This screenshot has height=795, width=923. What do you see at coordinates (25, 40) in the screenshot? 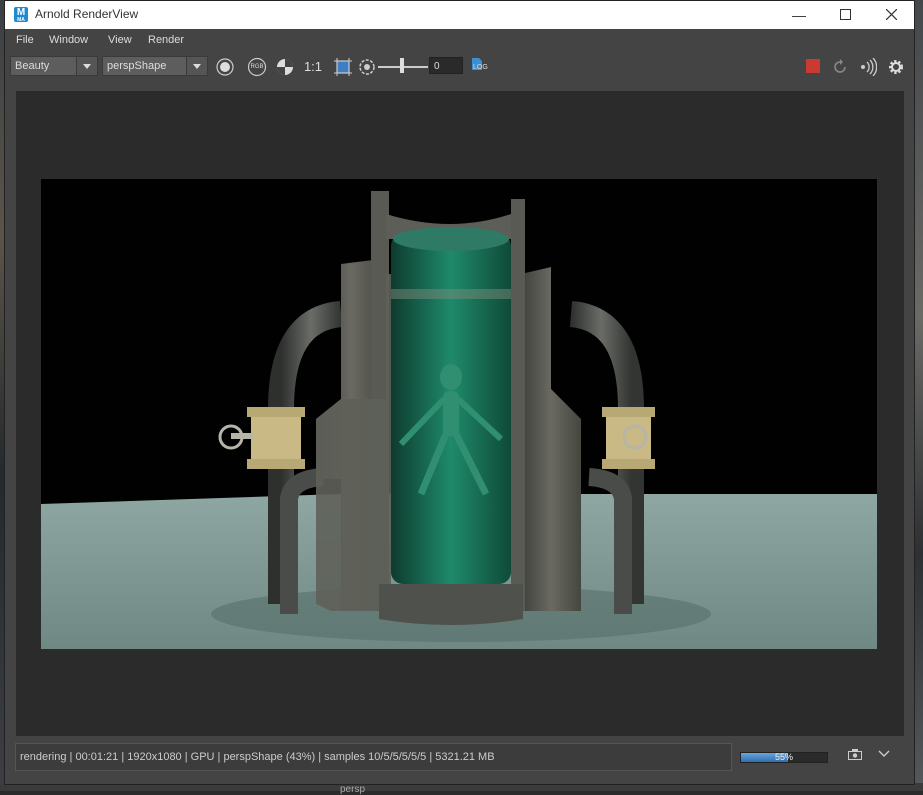
I see `menu-file: File` at bounding box center [25, 40].